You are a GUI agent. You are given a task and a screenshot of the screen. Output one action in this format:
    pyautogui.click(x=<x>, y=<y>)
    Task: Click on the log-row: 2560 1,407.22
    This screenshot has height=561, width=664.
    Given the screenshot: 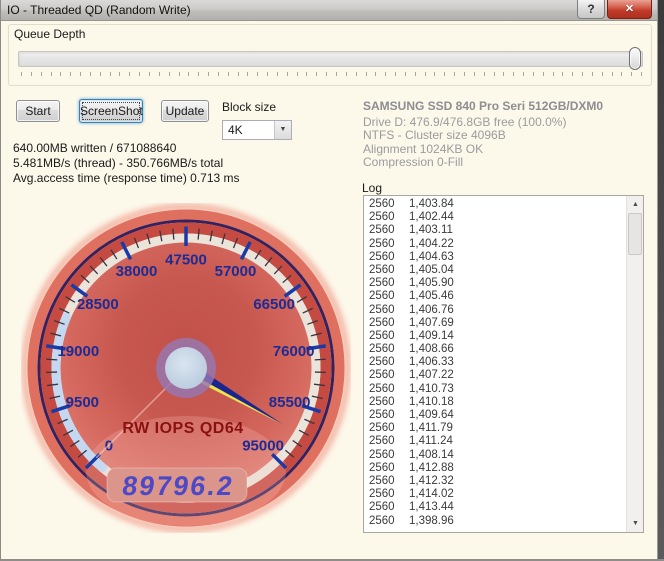 What is the action you would take?
    pyautogui.click(x=495, y=375)
    